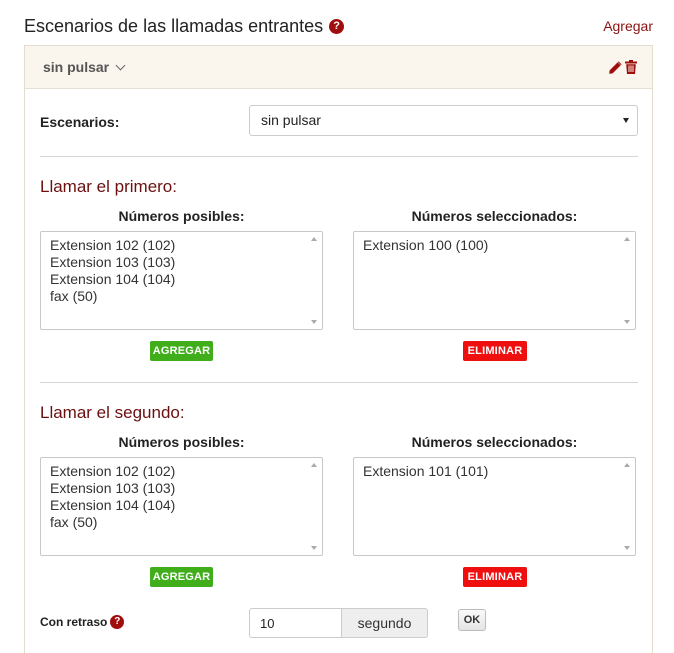 The width and height of the screenshot is (674, 653). What do you see at coordinates (80, 122) in the screenshot?
I see `scenario-label: Escenarios:` at bounding box center [80, 122].